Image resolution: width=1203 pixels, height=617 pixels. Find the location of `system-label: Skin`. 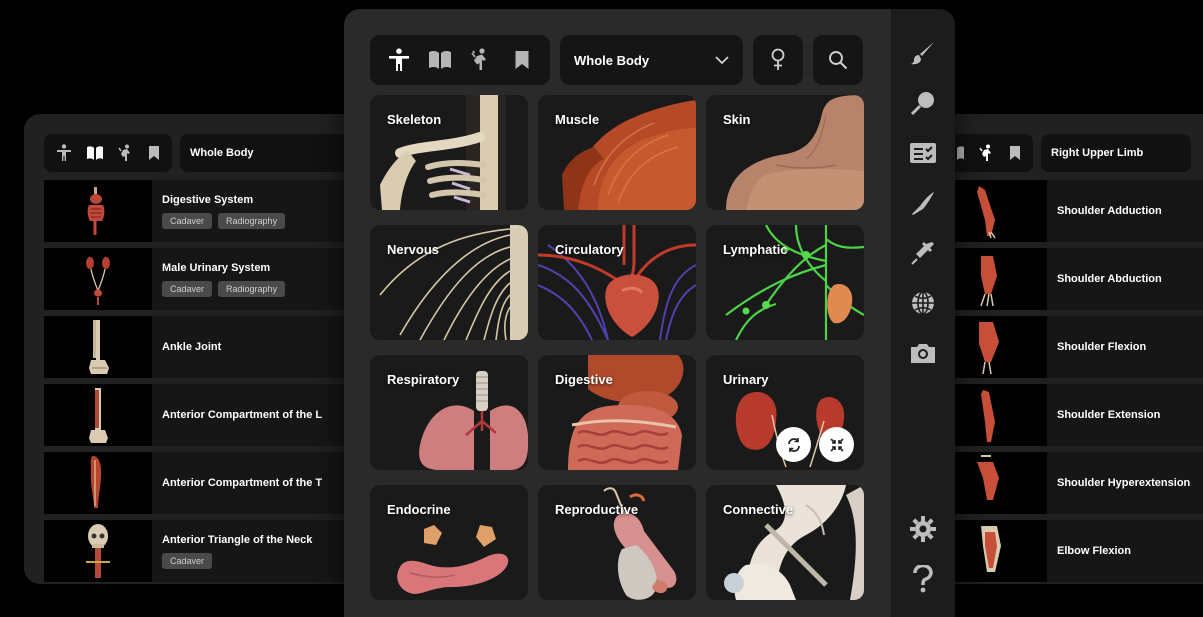

system-label: Skin is located at coordinates (737, 119).